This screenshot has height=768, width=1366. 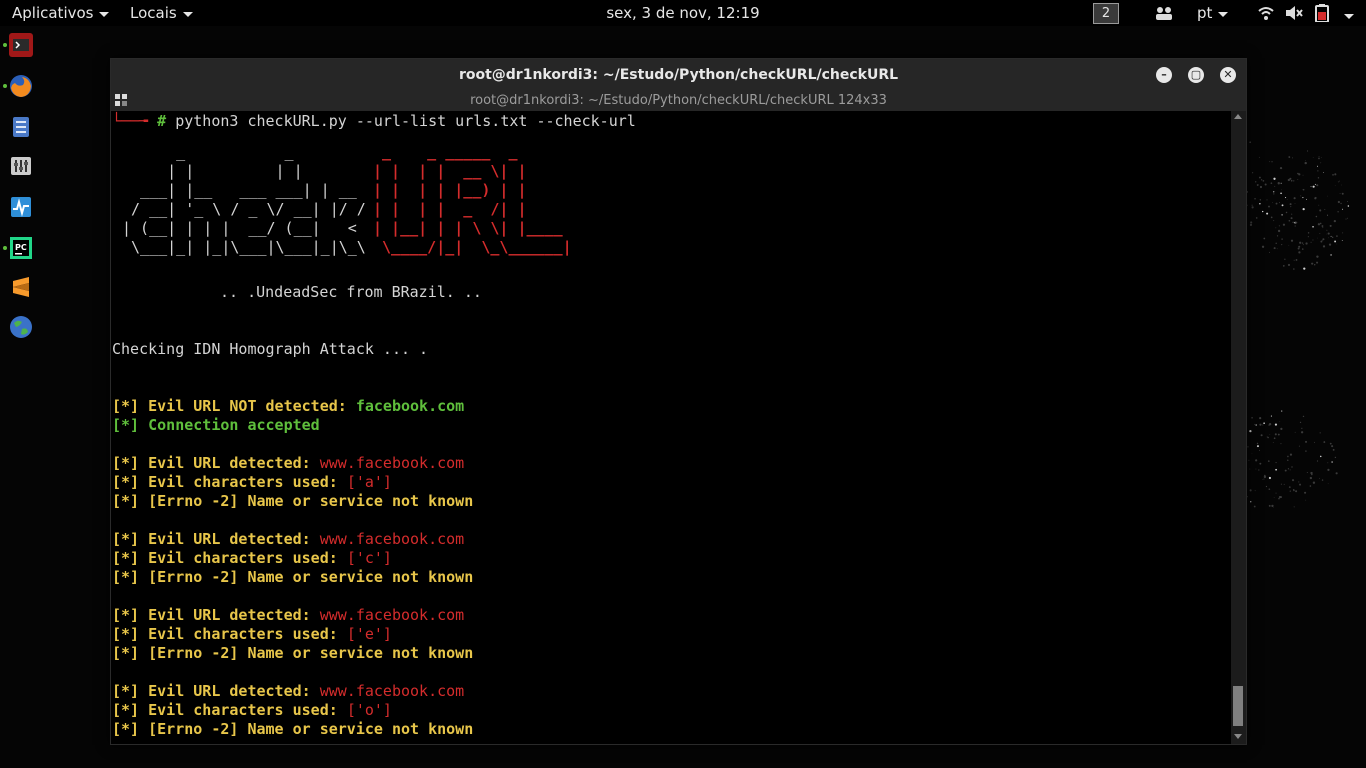 I want to click on terminal-icon, so click(x=21, y=45).